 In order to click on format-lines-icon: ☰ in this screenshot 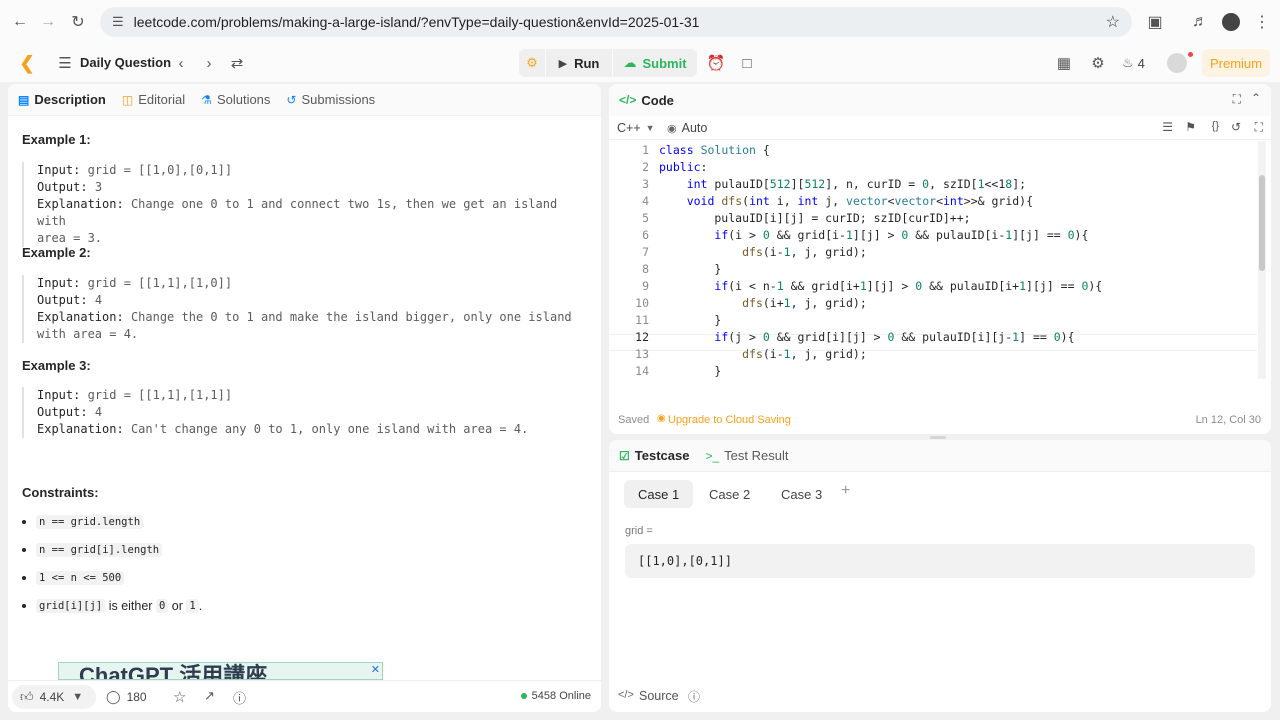, I will do `click(1167, 127)`.